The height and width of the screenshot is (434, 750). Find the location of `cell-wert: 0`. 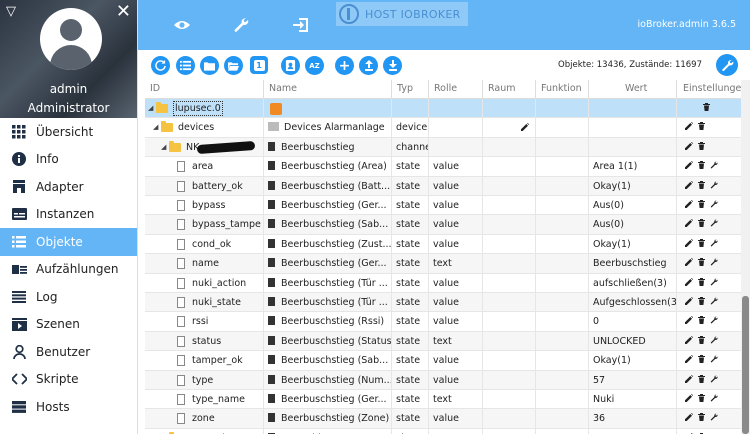

cell-wert: 0 is located at coordinates (632, 322).